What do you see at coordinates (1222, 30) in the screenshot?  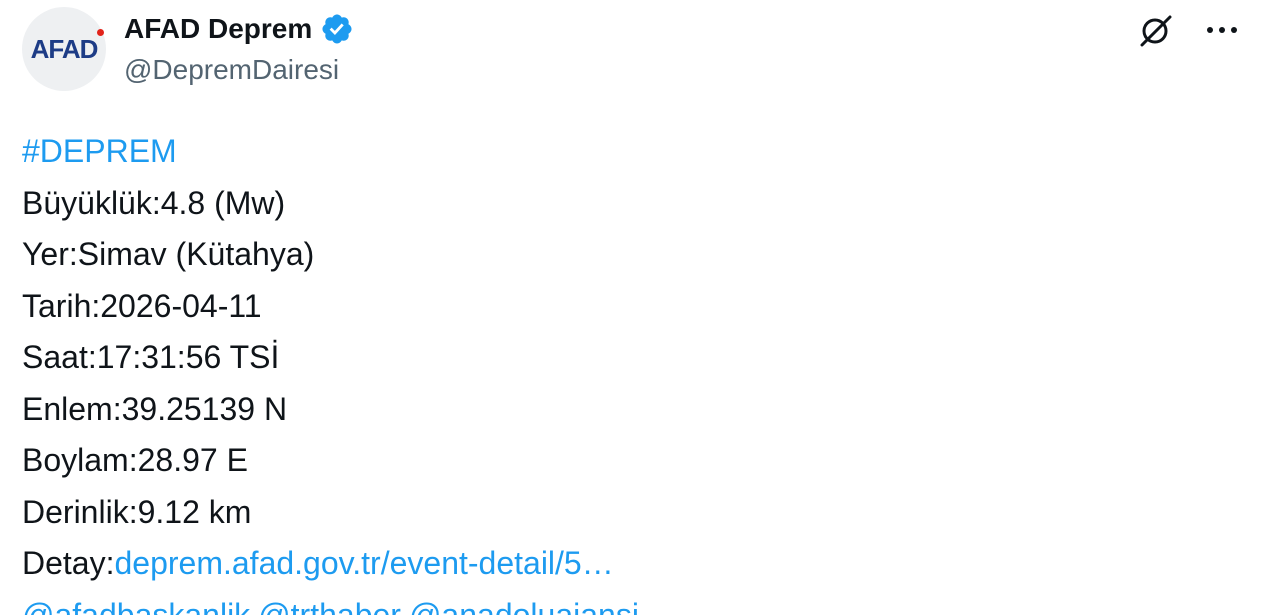 I see `more-horizontal-icon` at bounding box center [1222, 30].